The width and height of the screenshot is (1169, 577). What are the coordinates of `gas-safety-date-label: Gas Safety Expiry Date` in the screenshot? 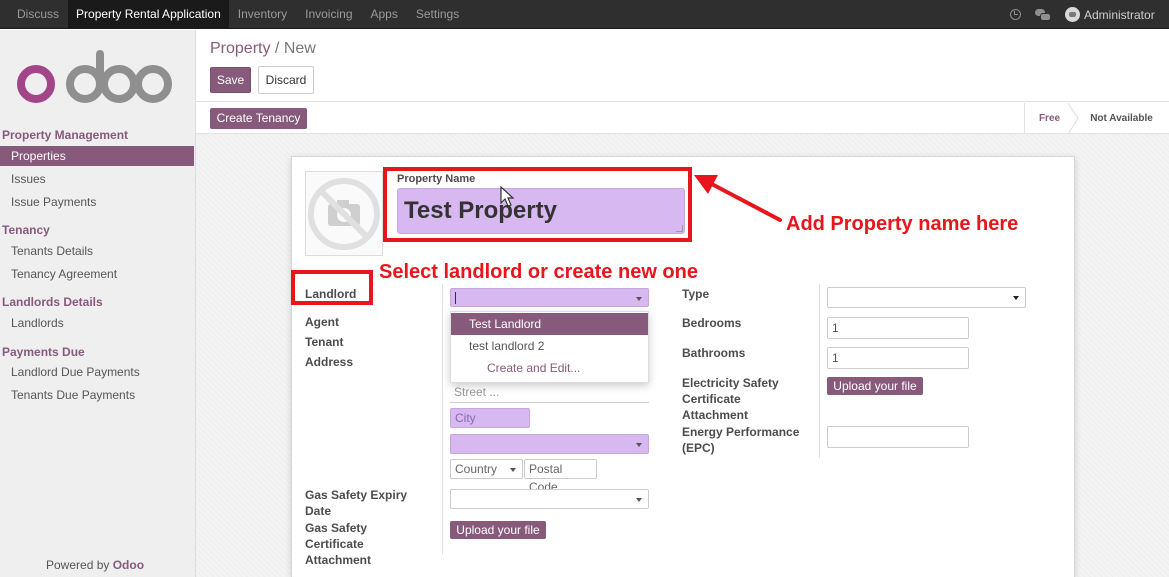 It's located at (356, 503).